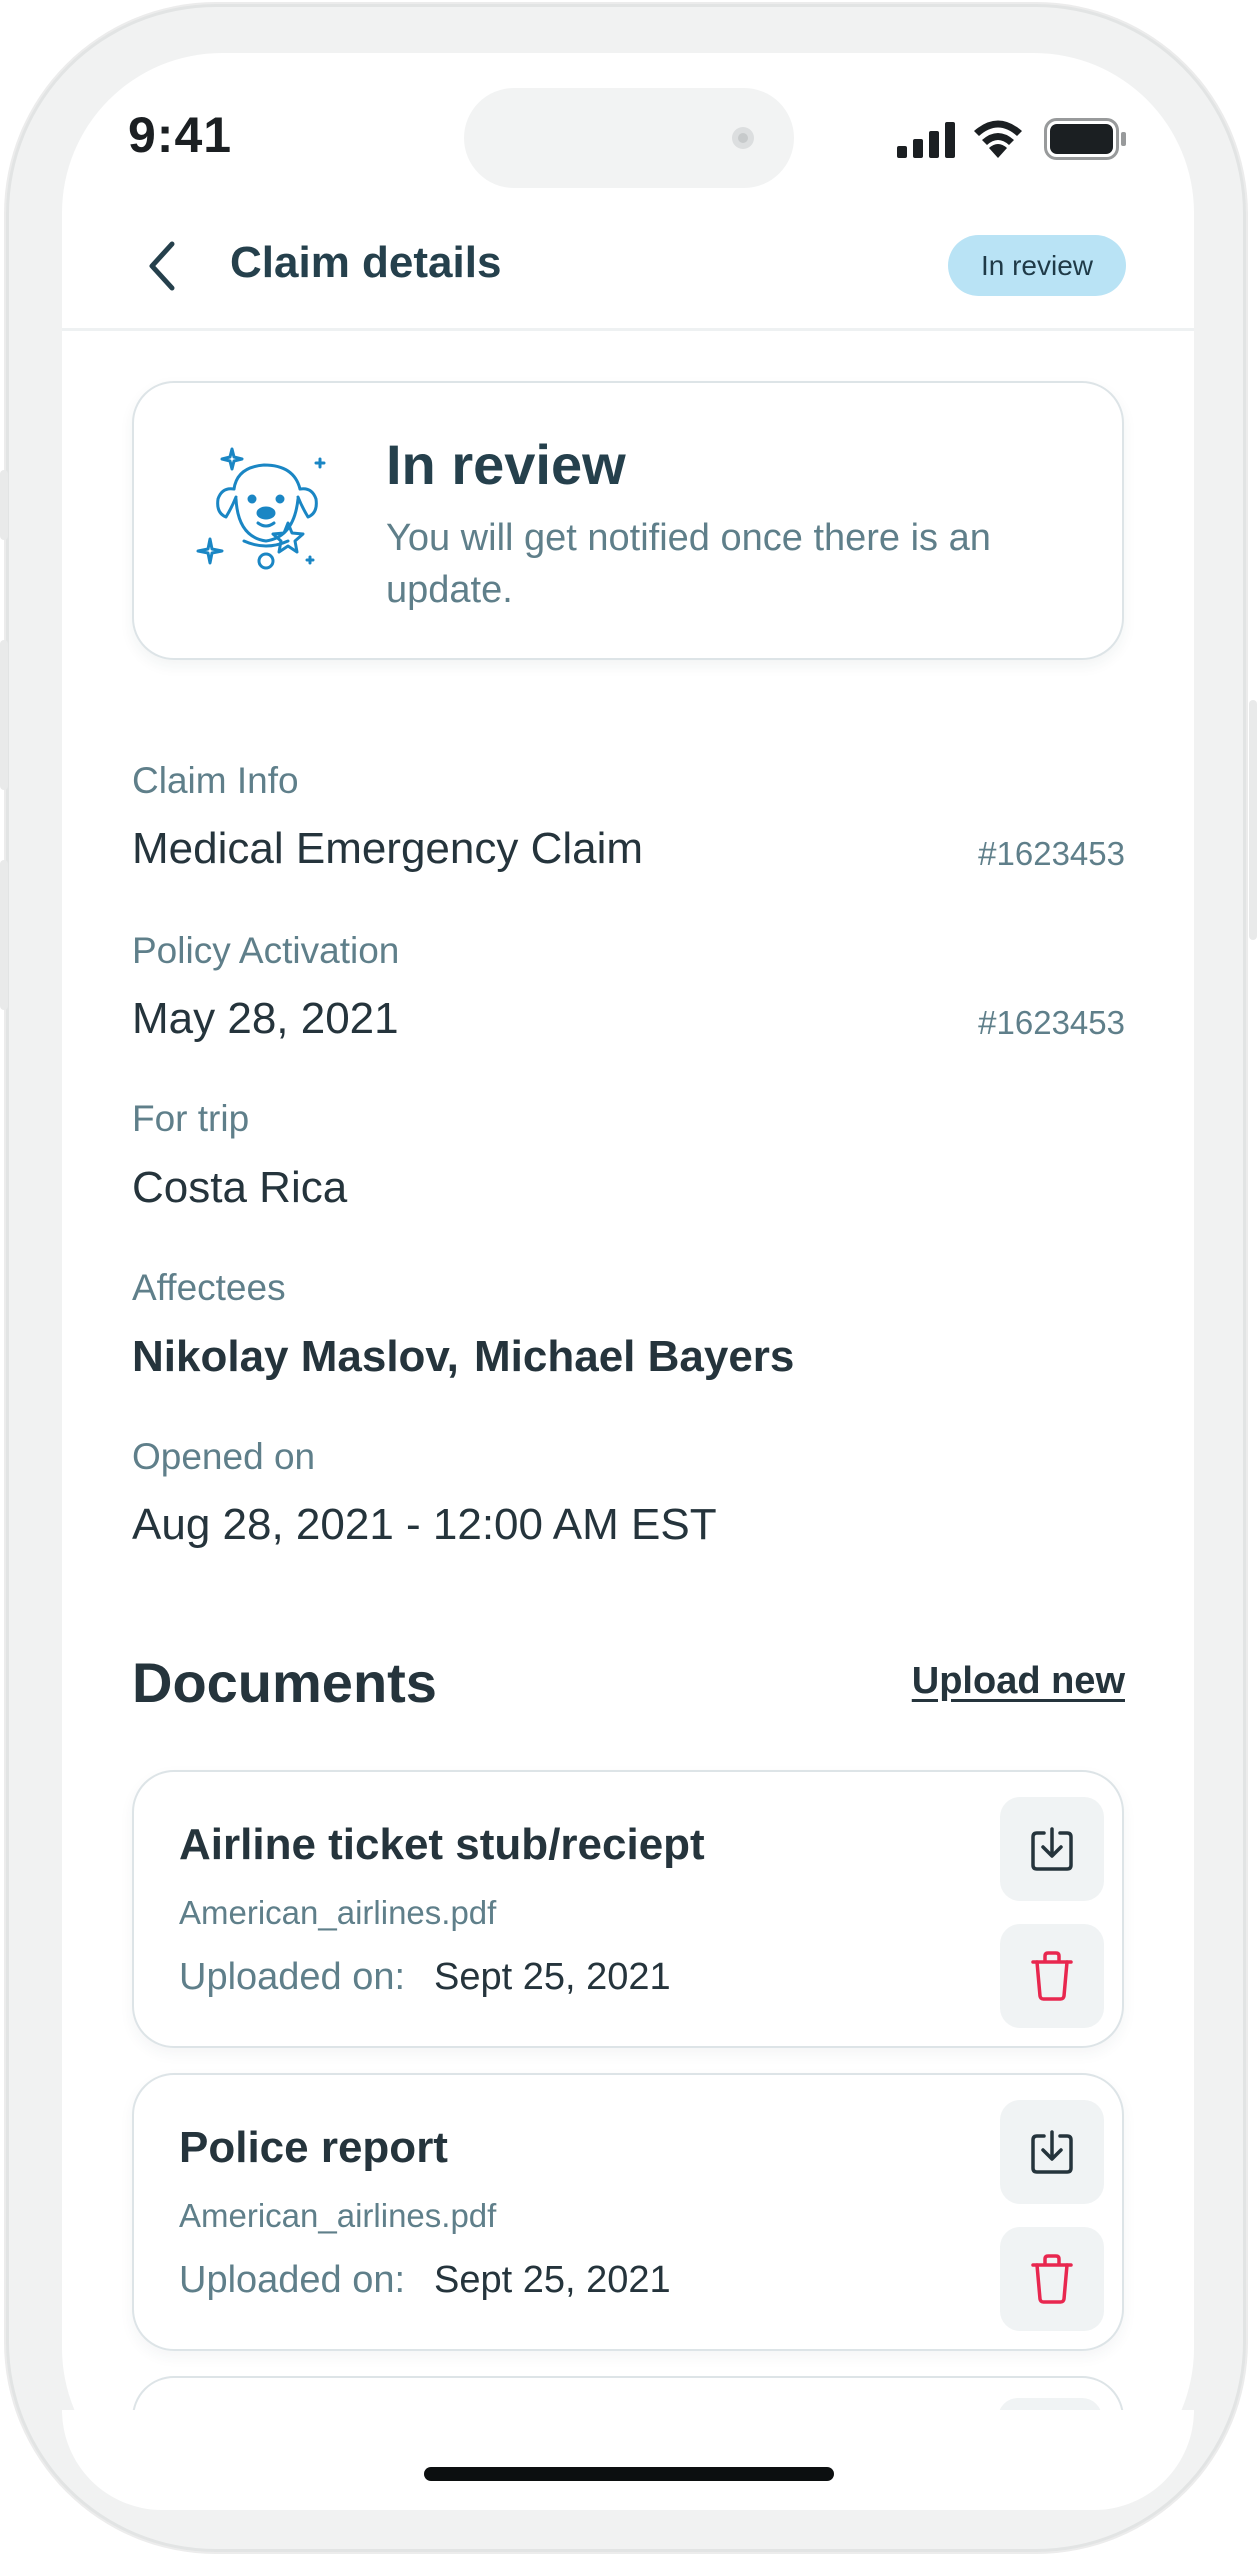  I want to click on battery-icon, so click(1085, 139).